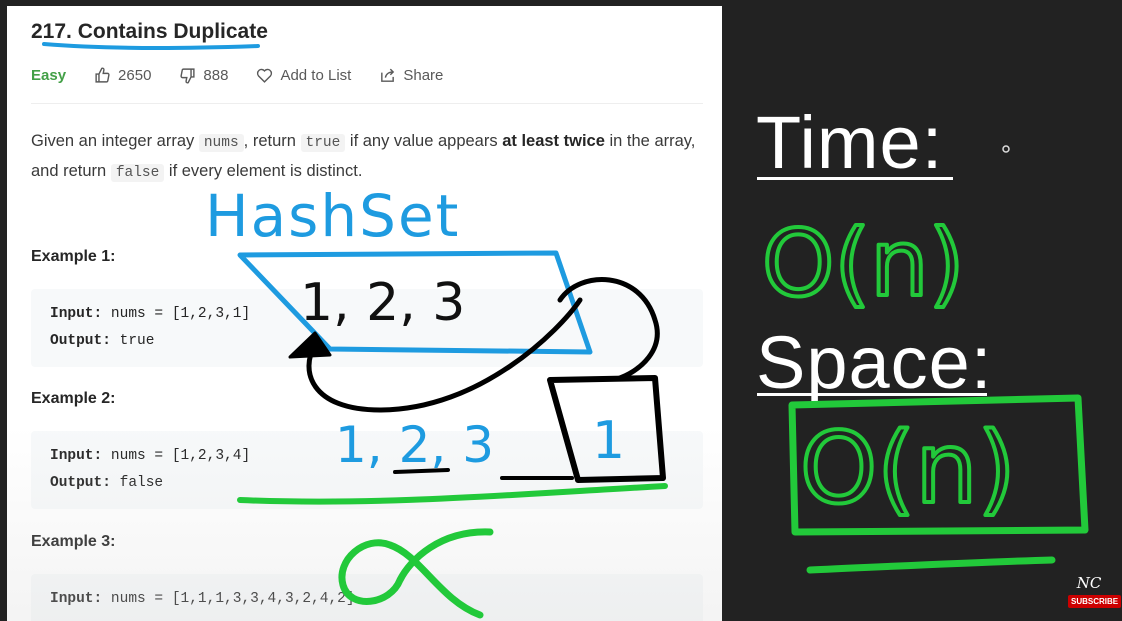 The image size is (1122, 621). What do you see at coordinates (332, 216) in the screenshot?
I see `hashset-text: HashSet` at bounding box center [332, 216].